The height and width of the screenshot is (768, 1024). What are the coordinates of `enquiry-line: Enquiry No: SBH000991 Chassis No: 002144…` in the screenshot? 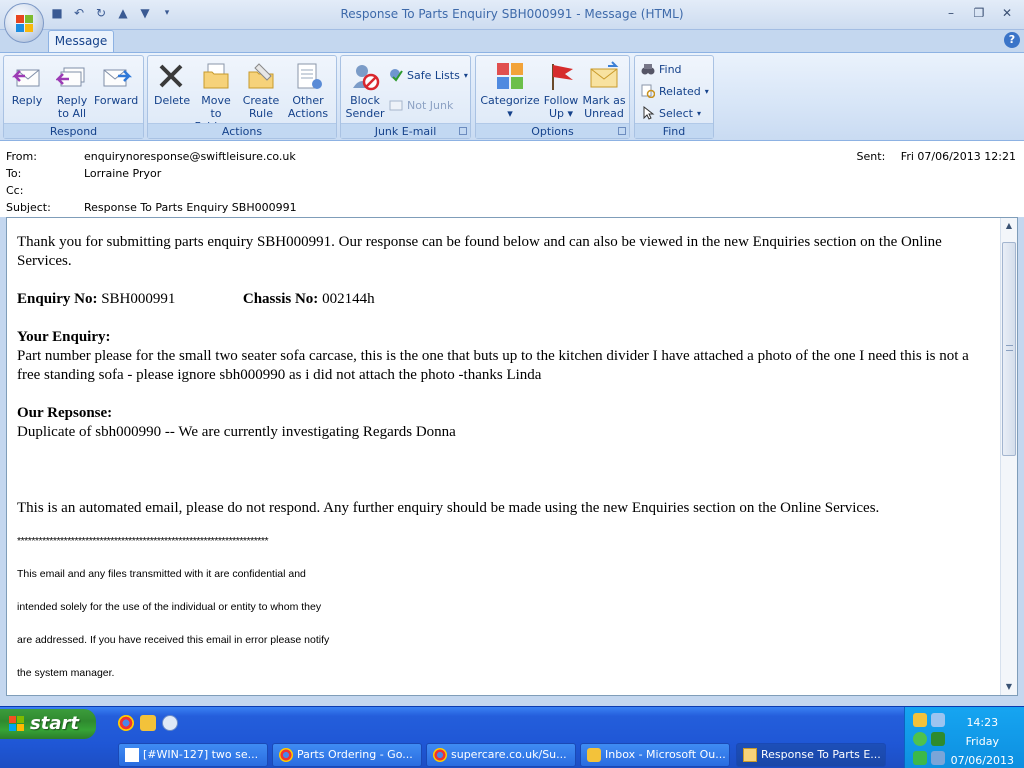 It's located at (196, 299).